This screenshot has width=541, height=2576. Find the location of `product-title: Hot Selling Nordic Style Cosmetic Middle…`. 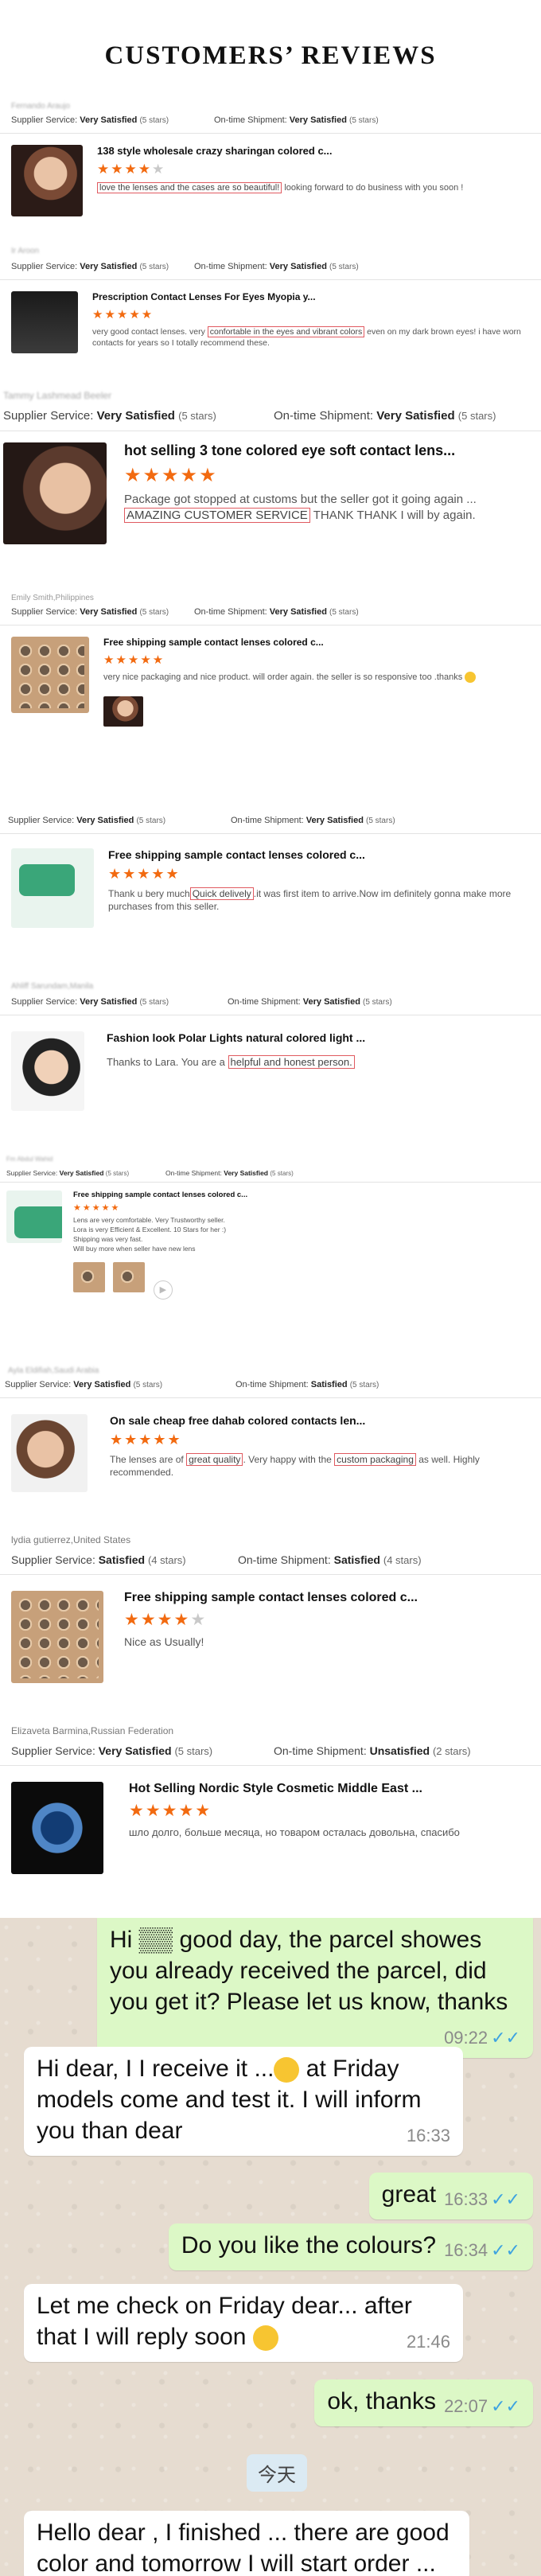

product-title: Hot Selling Nordic Style Cosmetic Middle… is located at coordinates (335, 1789).